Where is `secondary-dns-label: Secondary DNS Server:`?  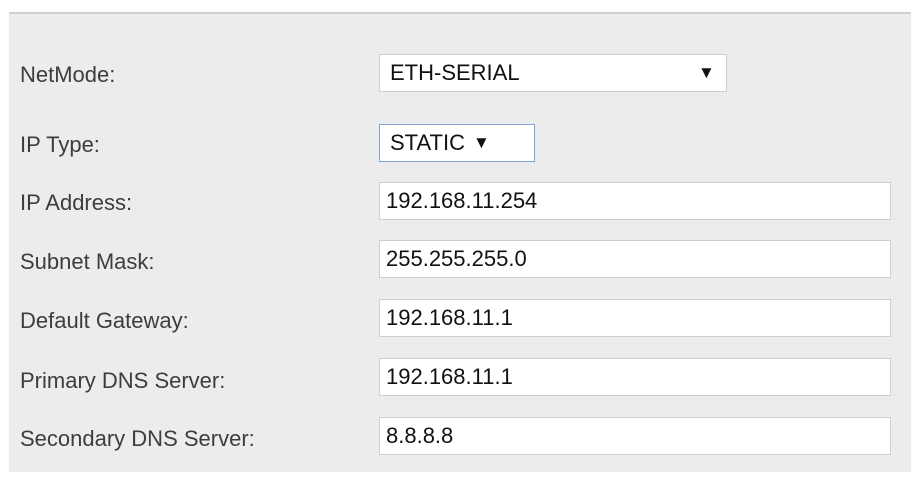
secondary-dns-label: Secondary DNS Server: is located at coordinates (137, 438).